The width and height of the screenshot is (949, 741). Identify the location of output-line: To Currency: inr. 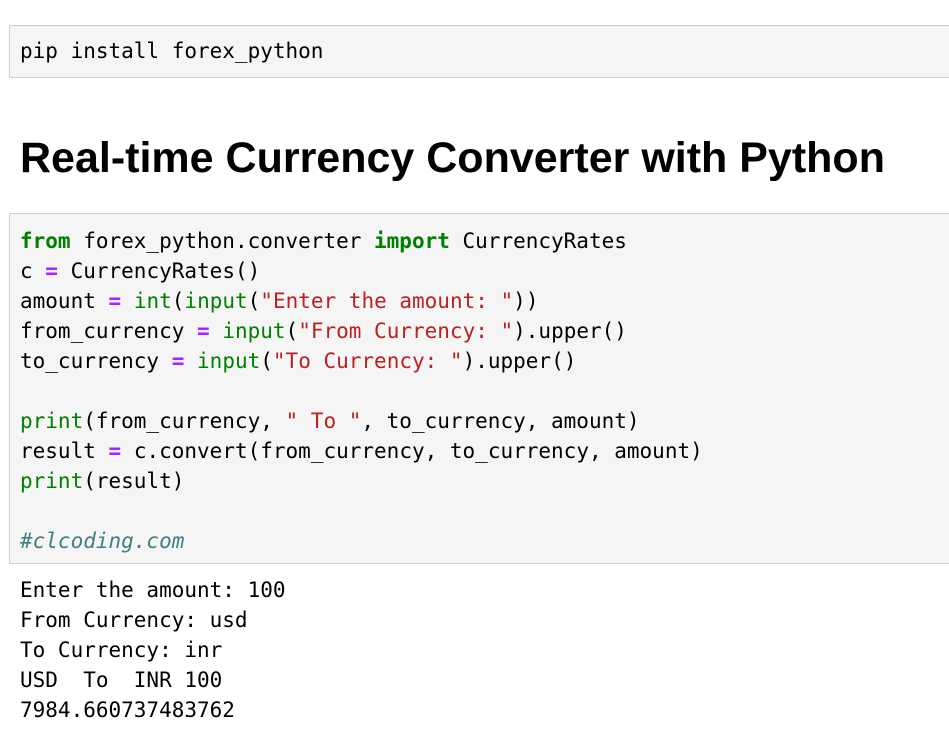
(121, 650).